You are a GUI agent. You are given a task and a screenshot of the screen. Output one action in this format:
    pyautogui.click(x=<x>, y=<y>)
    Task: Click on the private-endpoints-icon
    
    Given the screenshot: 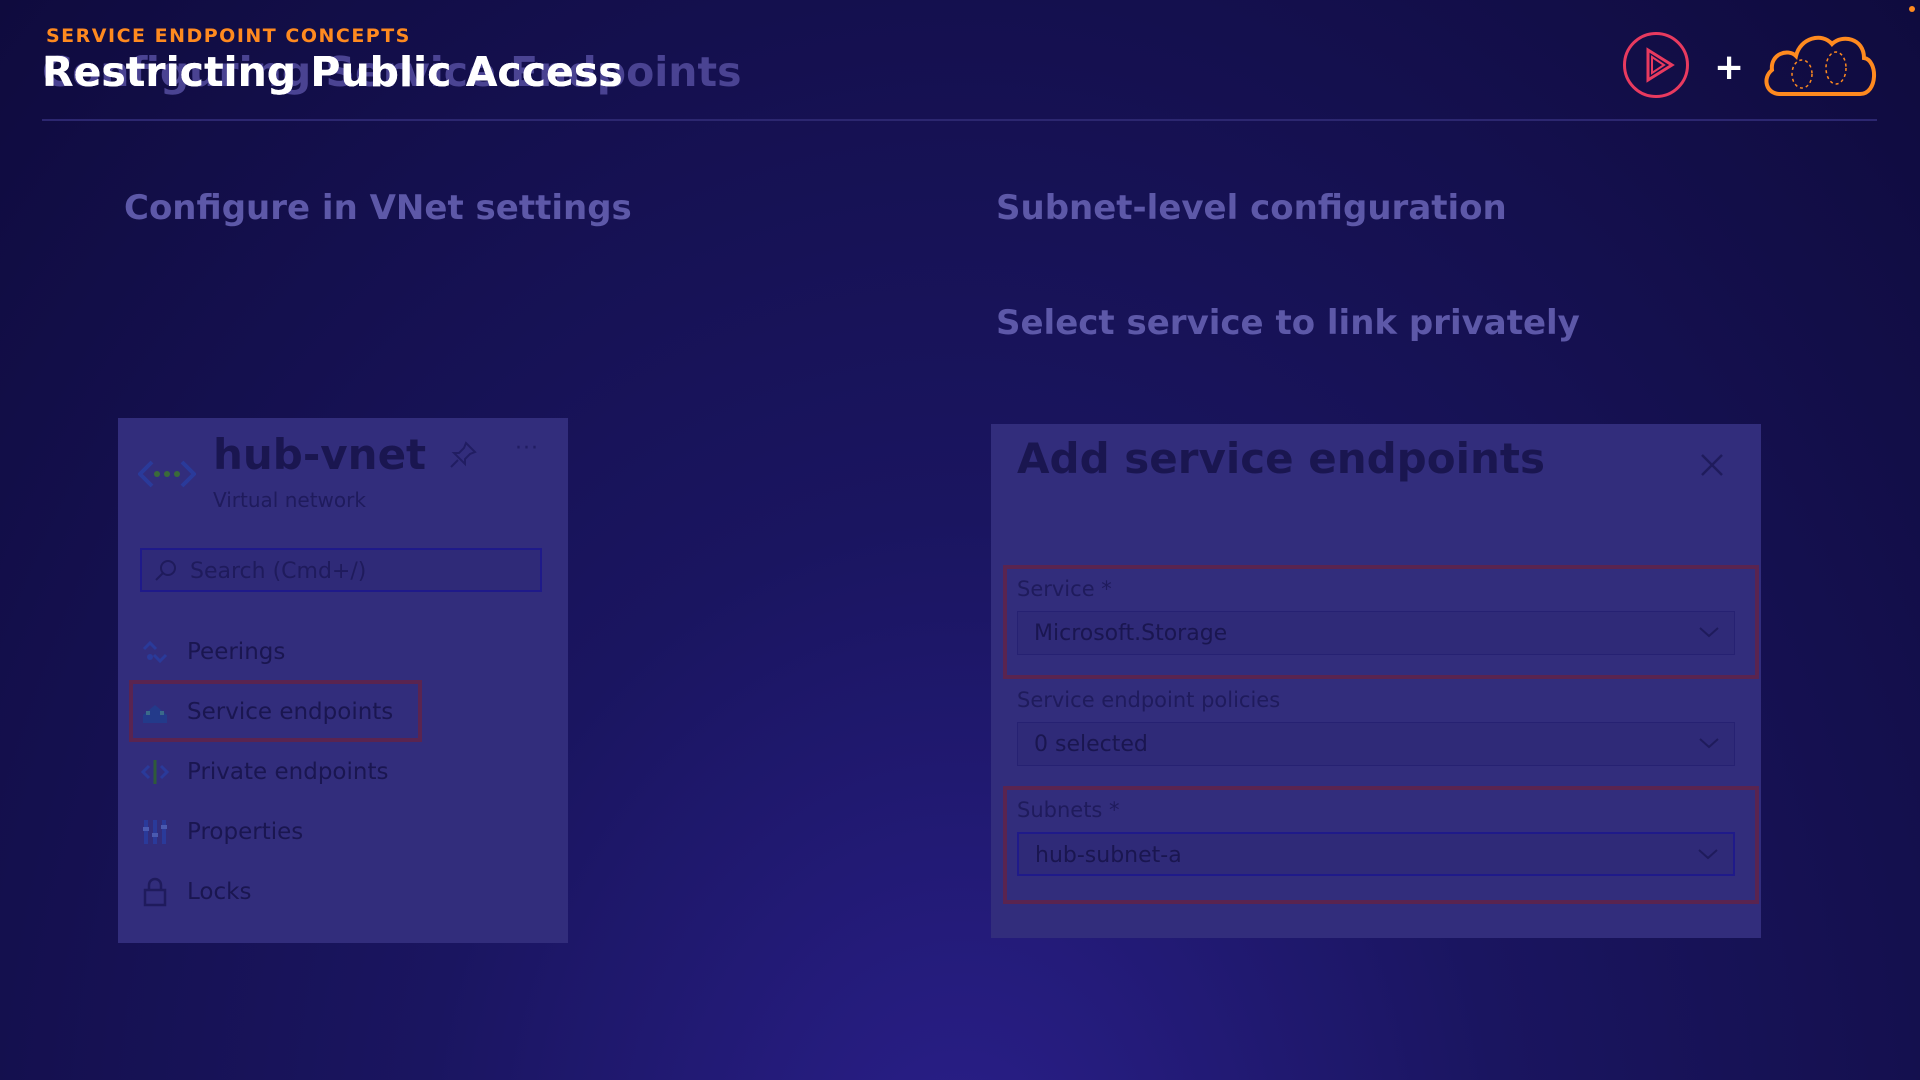 What is the action you would take?
    pyautogui.click(x=155, y=772)
    